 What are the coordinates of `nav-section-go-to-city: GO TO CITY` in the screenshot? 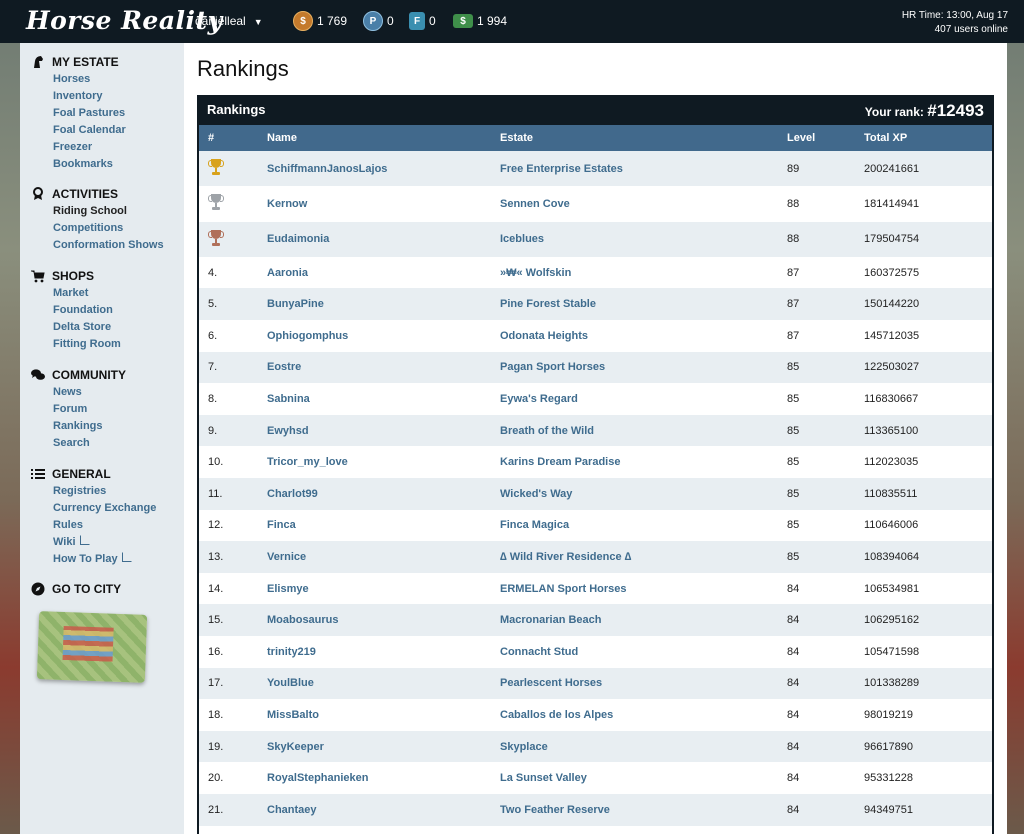 It's located at (102, 589).